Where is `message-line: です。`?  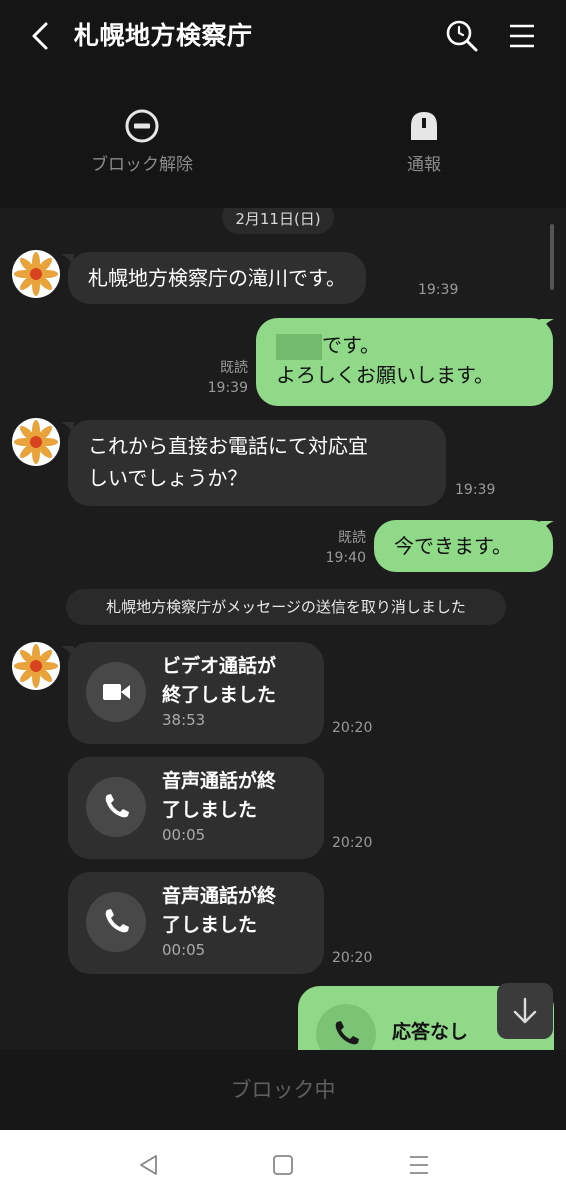 message-line: です。 is located at coordinates (404, 345).